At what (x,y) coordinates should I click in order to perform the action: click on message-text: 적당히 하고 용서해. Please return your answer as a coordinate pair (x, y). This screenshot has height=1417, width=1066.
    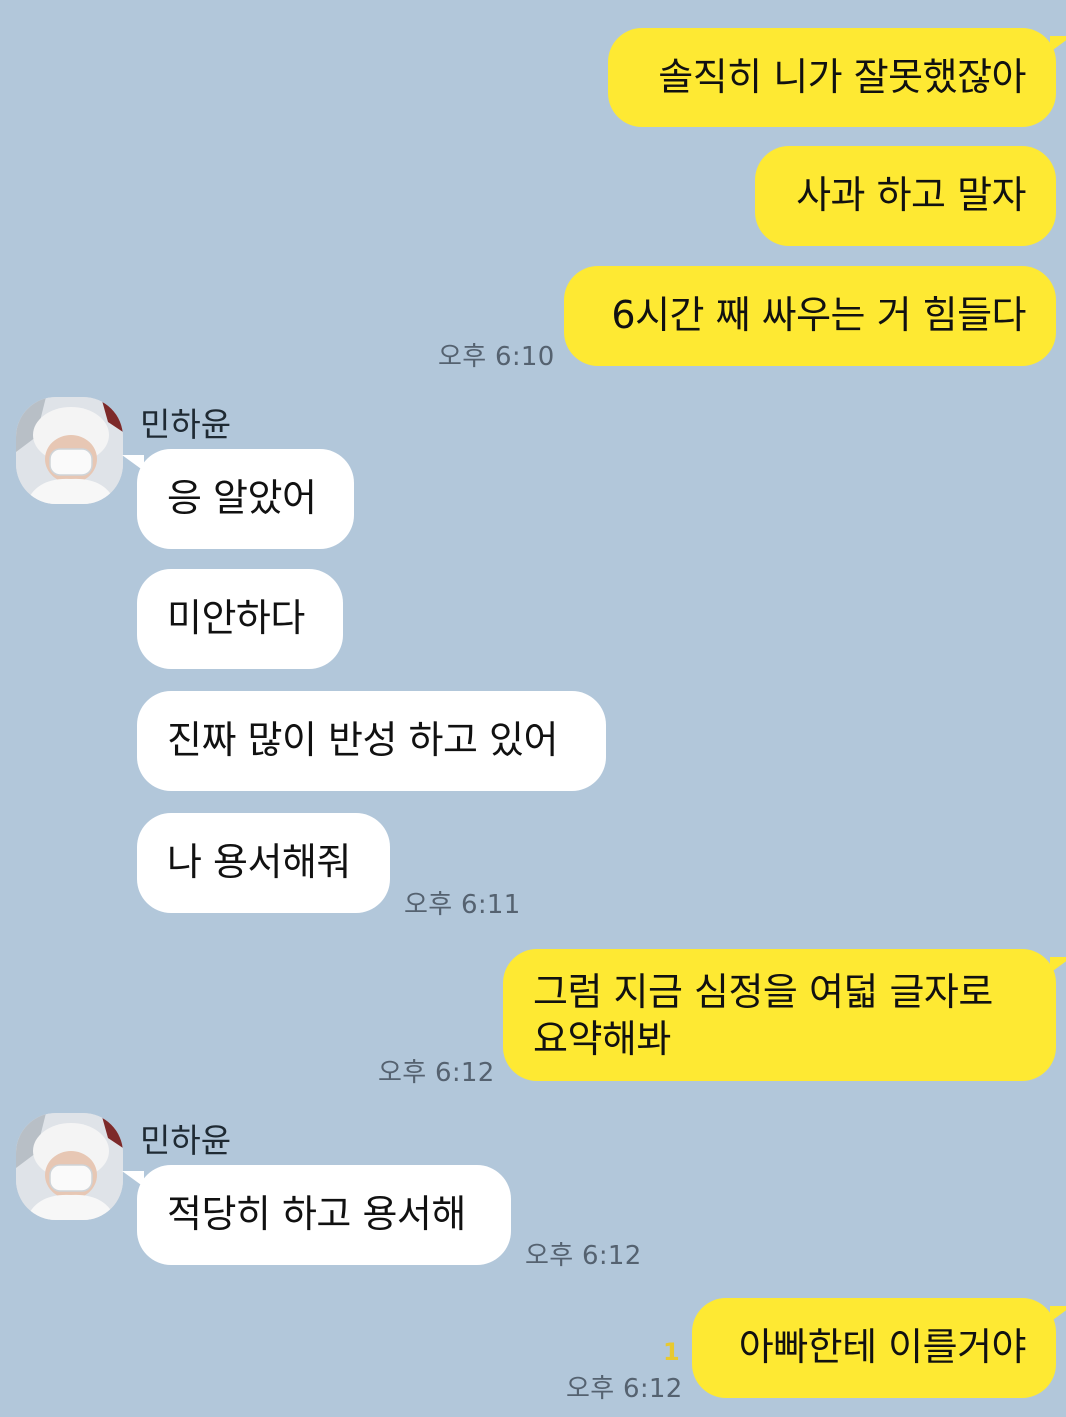
    Looking at the image, I should click on (316, 1214).